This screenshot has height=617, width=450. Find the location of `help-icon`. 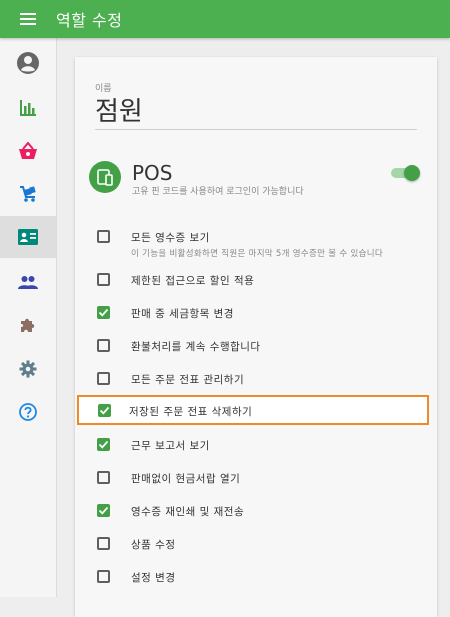

help-icon is located at coordinates (28, 412).